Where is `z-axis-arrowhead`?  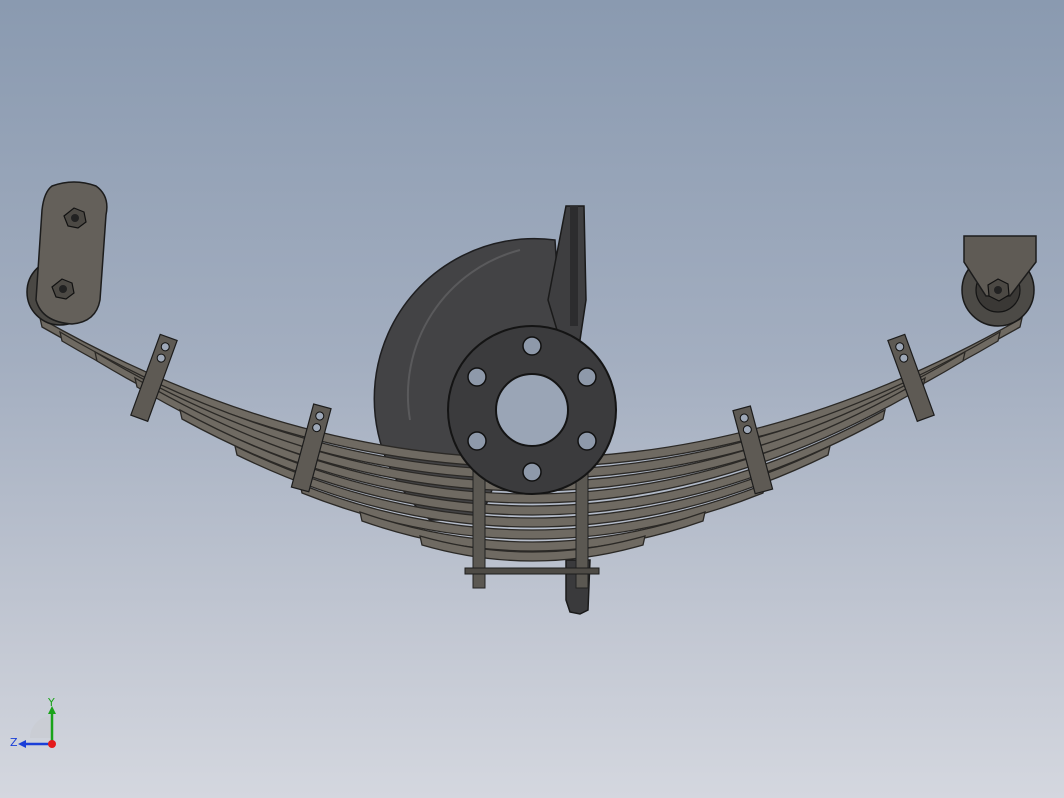
z-axis-arrowhead is located at coordinates (22, 744).